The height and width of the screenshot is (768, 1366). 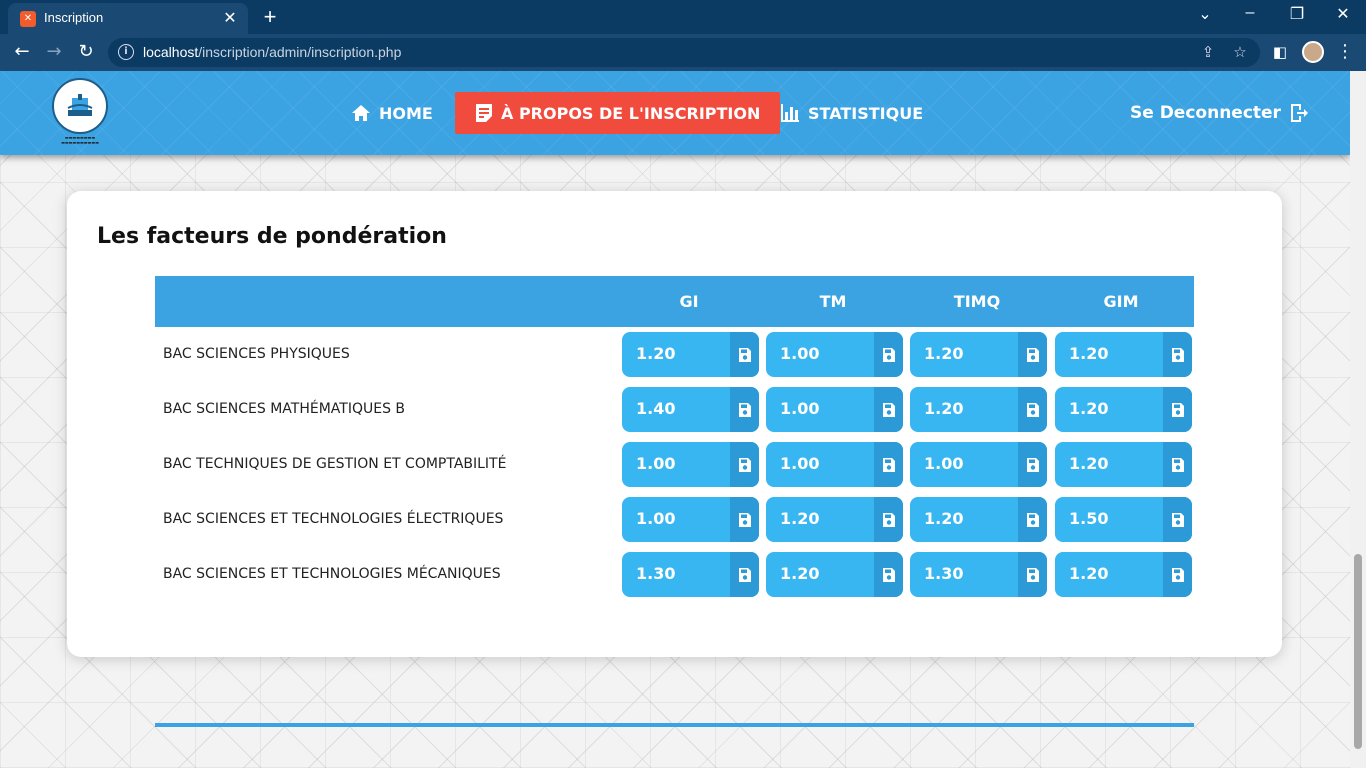 I want to click on nav-about-label: À PROPOS DE L'INSCRIPTION, so click(x=631, y=113).